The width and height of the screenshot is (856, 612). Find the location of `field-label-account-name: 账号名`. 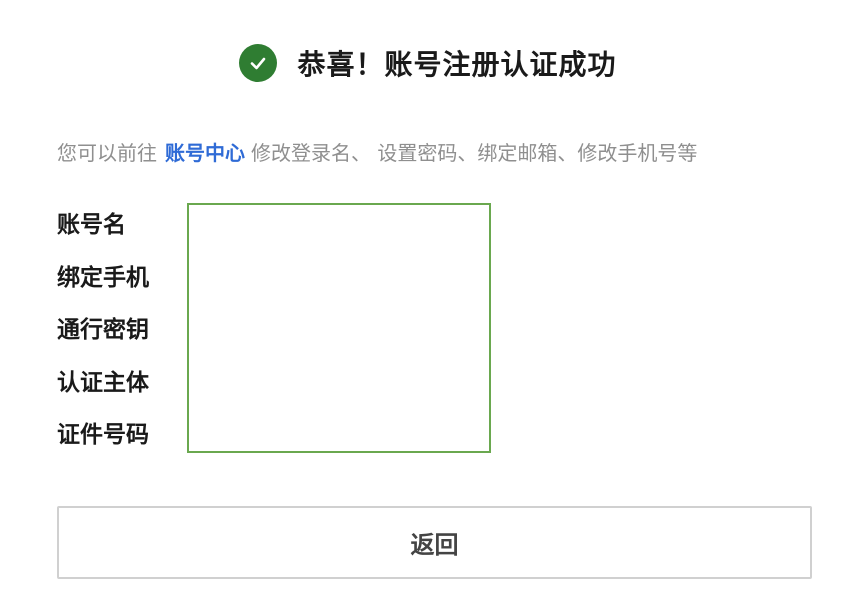

field-label-account-name: 账号名 is located at coordinates (91, 225).